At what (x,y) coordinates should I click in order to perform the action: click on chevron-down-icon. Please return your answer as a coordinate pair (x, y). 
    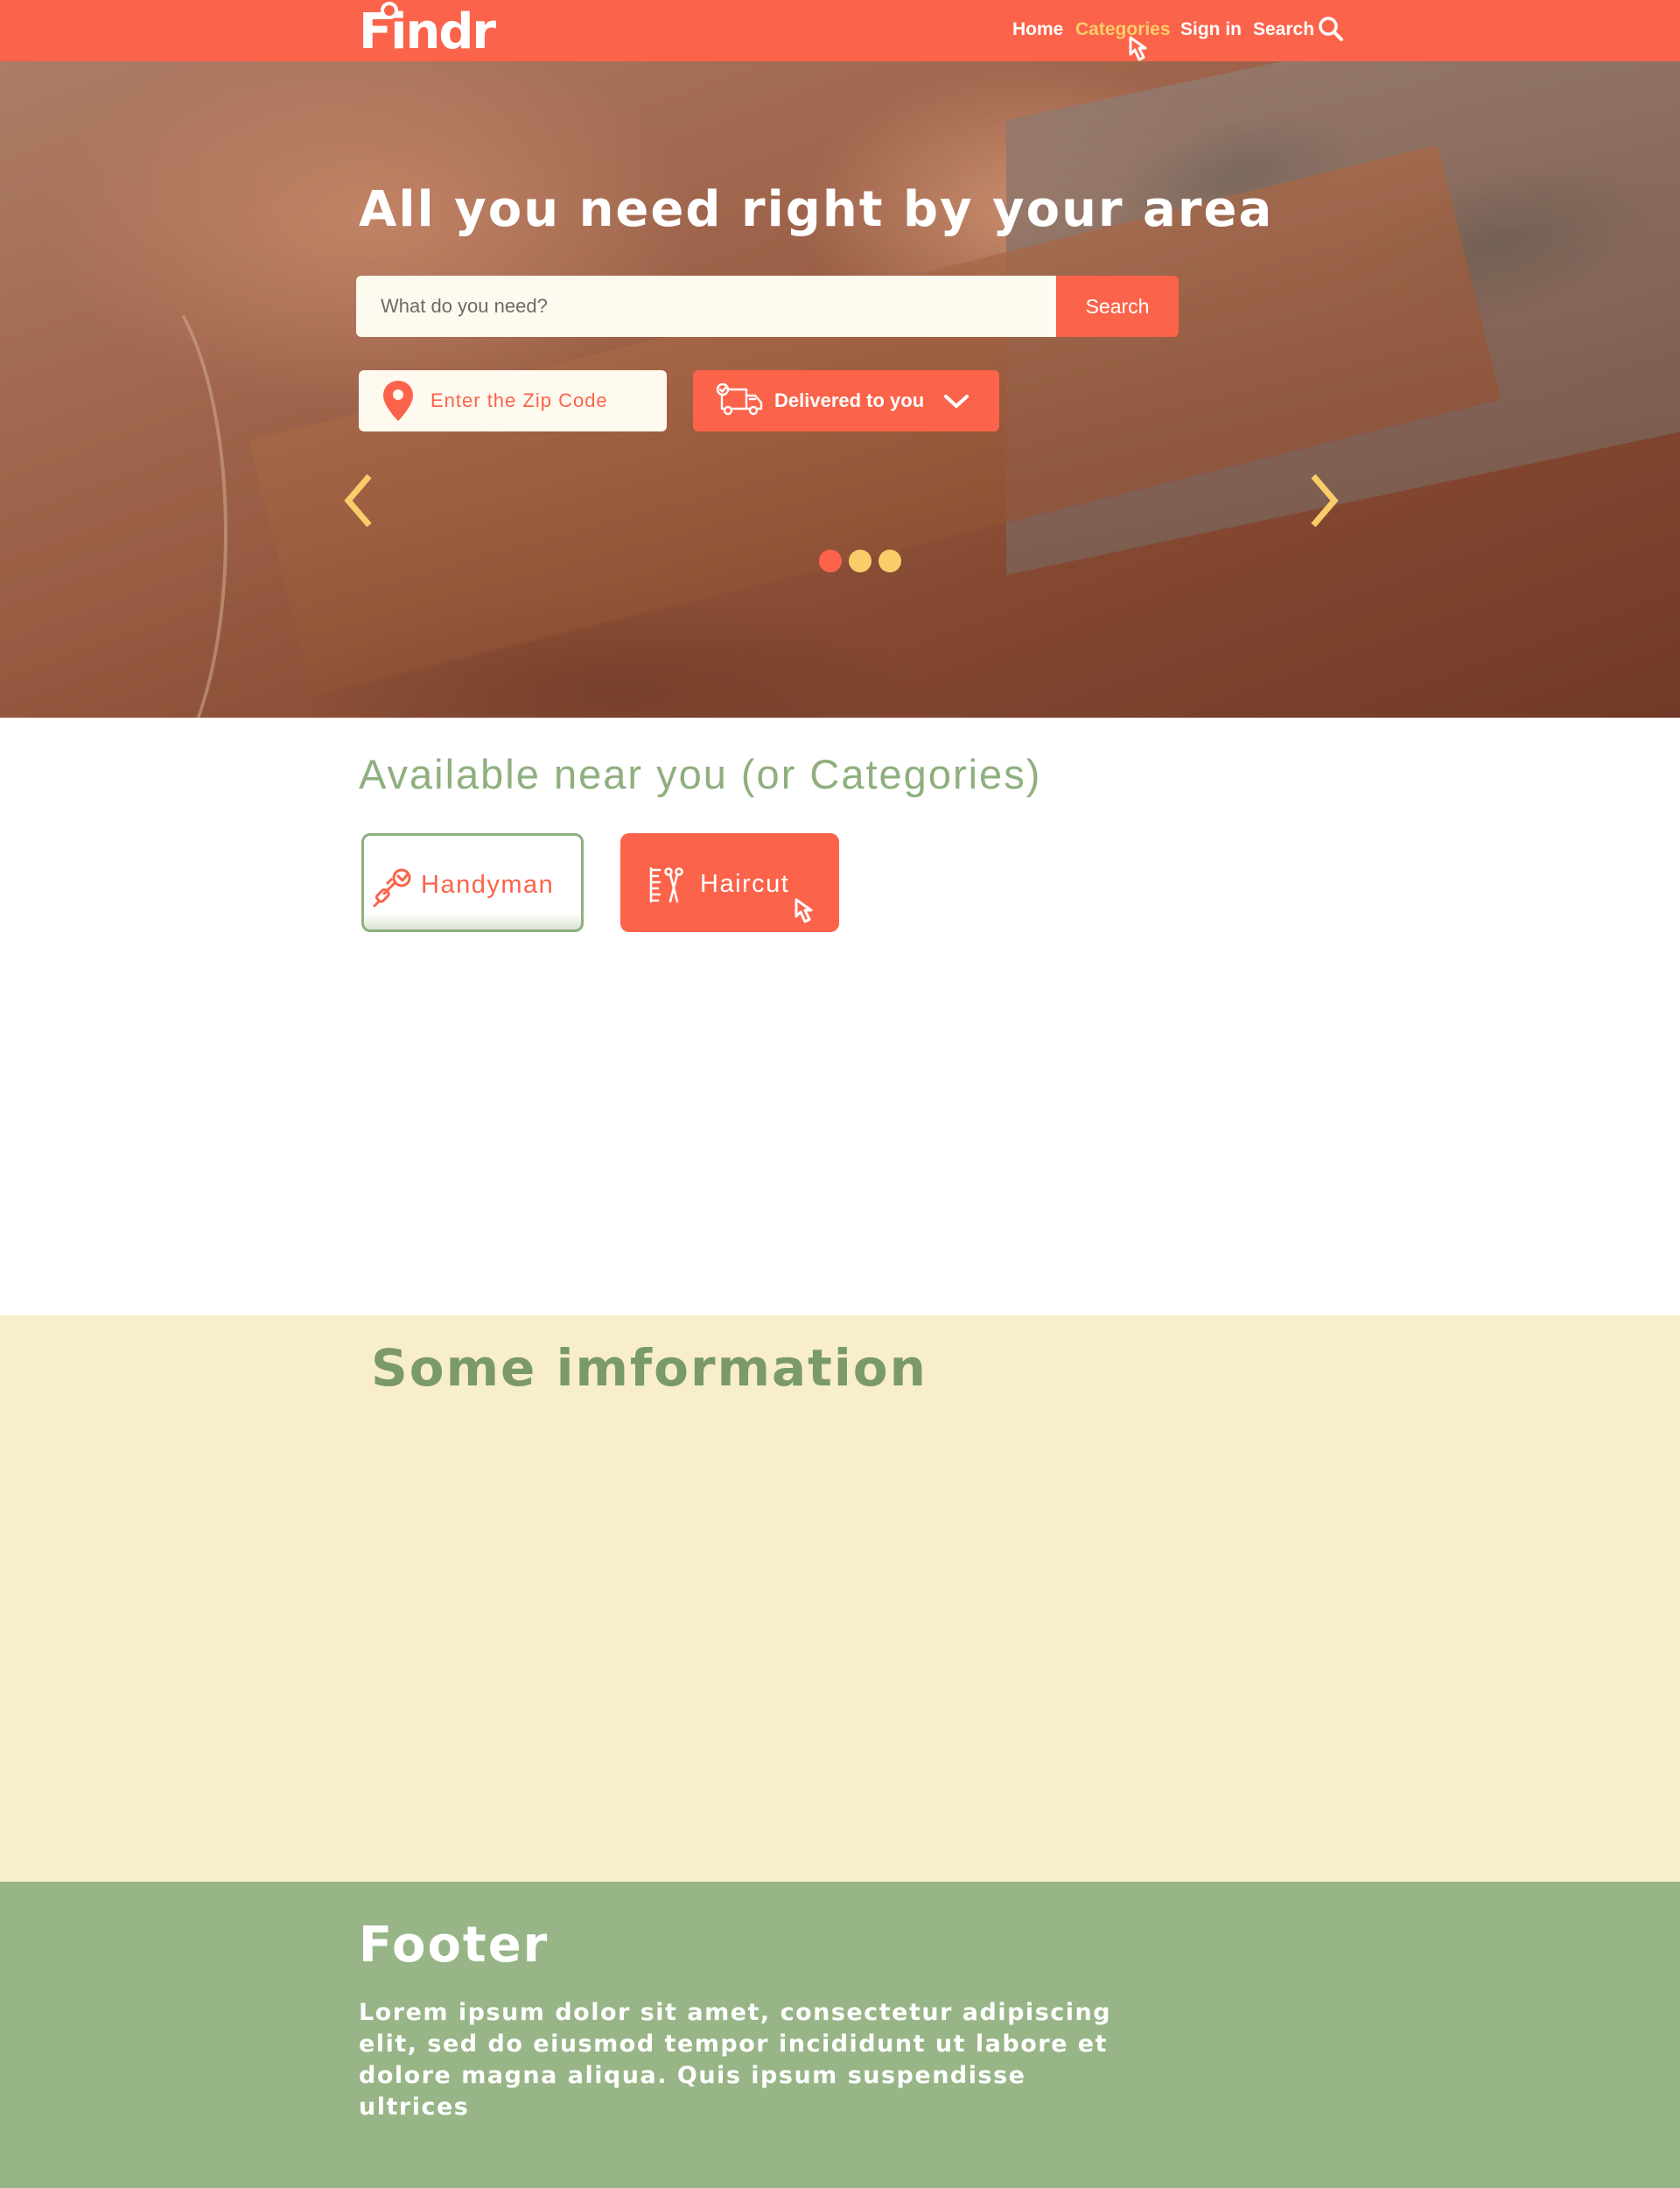
    Looking at the image, I should click on (956, 401).